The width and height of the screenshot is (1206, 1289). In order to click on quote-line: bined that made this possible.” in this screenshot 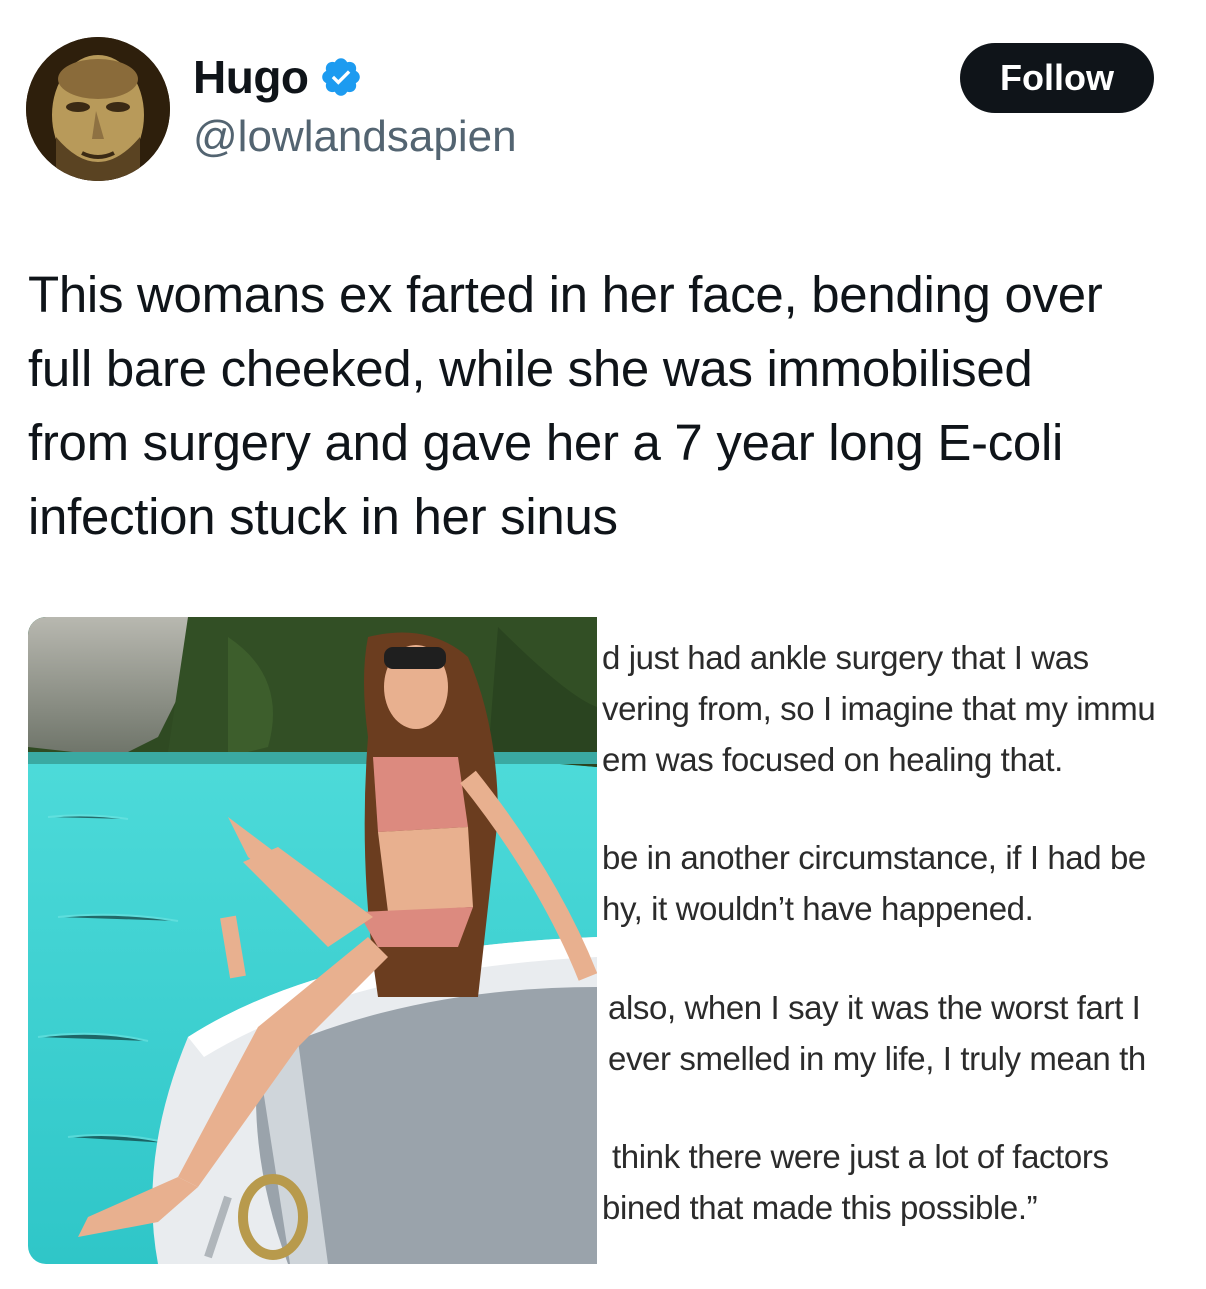, I will do `click(820, 1207)`.